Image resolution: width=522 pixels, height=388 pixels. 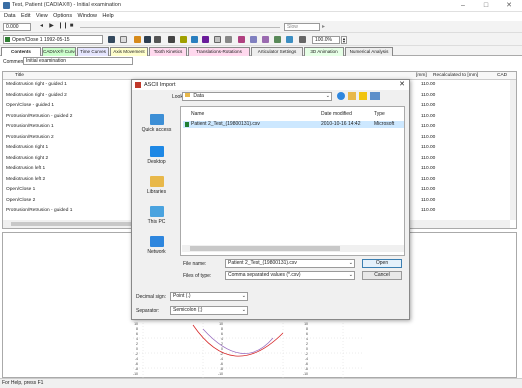 I want to click on up-folder-icon, so click(x=352, y=96).